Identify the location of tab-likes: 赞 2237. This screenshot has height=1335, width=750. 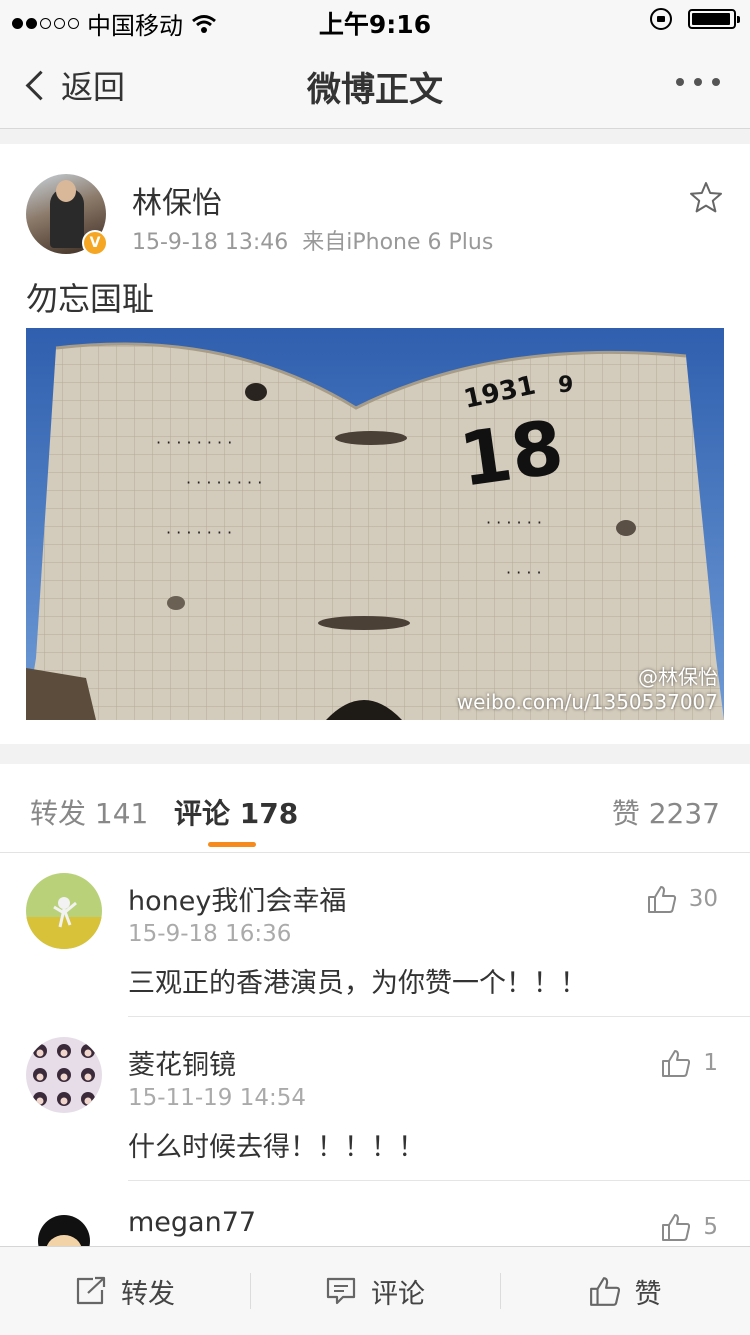
(666, 812).